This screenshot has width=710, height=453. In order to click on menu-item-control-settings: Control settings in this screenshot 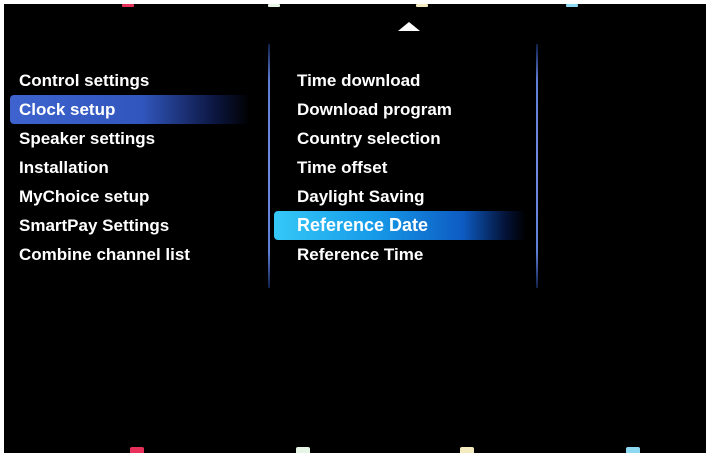, I will do `click(130, 80)`.